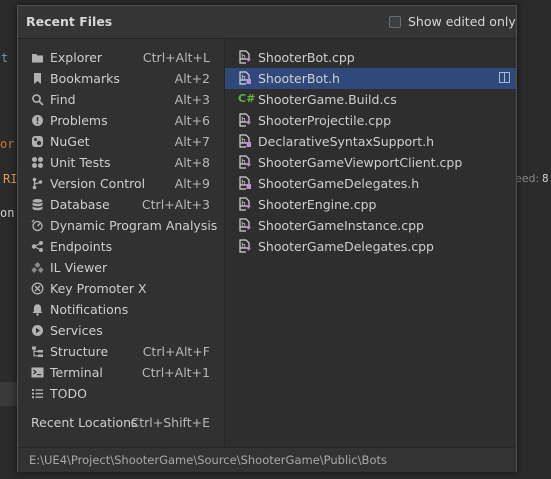 The height and width of the screenshot is (479, 551). Describe the element at coordinates (98, 183) in the screenshot. I see `tool-window-label: Version Control` at that location.